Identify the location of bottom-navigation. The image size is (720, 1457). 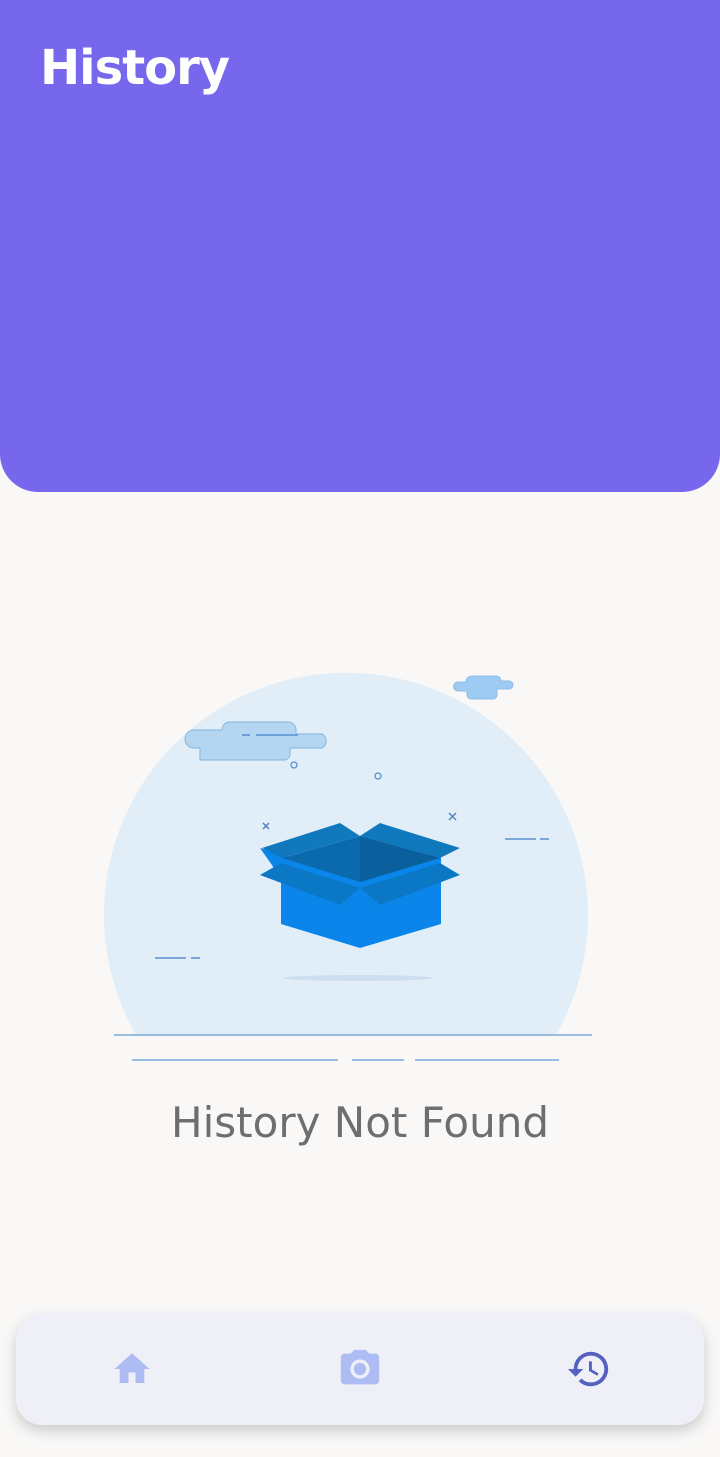
(360, 1369).